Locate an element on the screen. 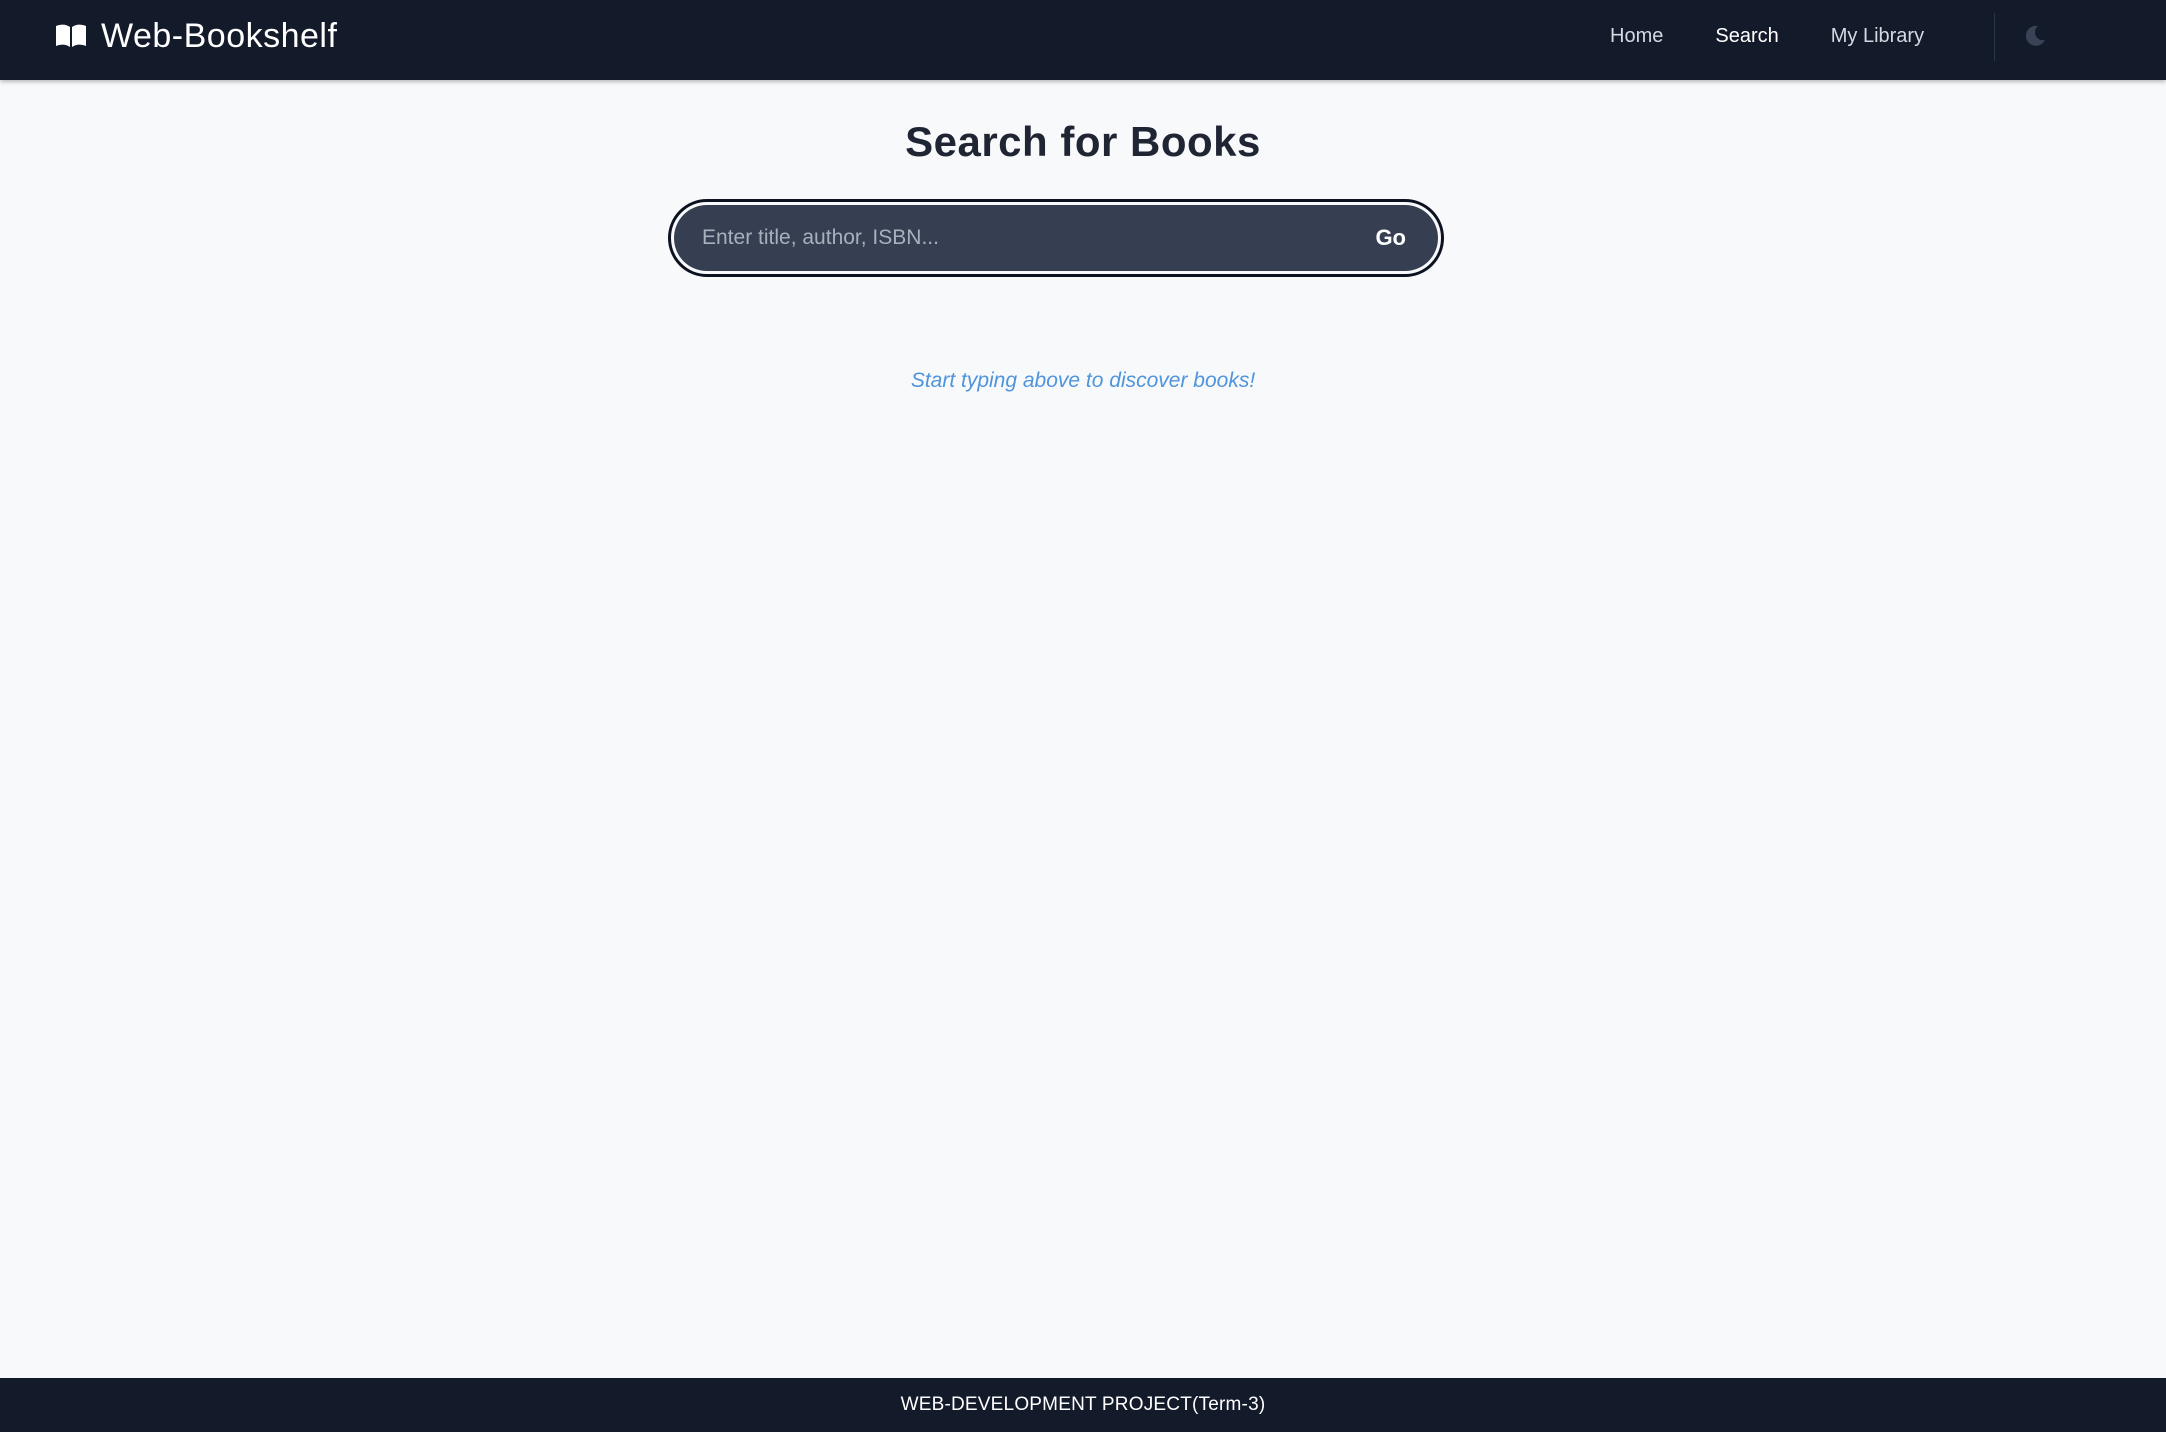  search-form: Go is located at coordinates (1056, 238).